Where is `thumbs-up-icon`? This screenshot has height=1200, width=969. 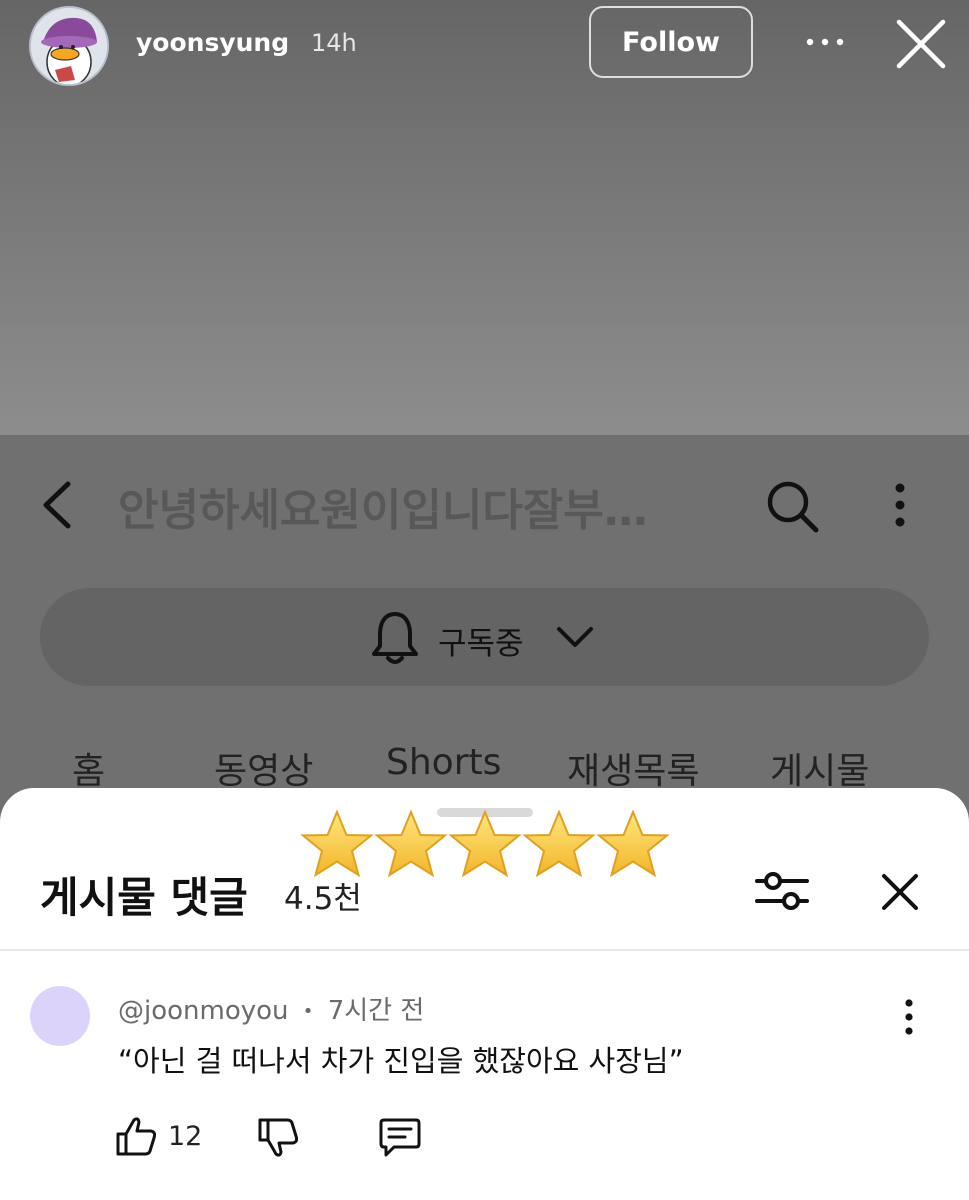 thumbs-up-icon is located at coordinates (136, 1136).